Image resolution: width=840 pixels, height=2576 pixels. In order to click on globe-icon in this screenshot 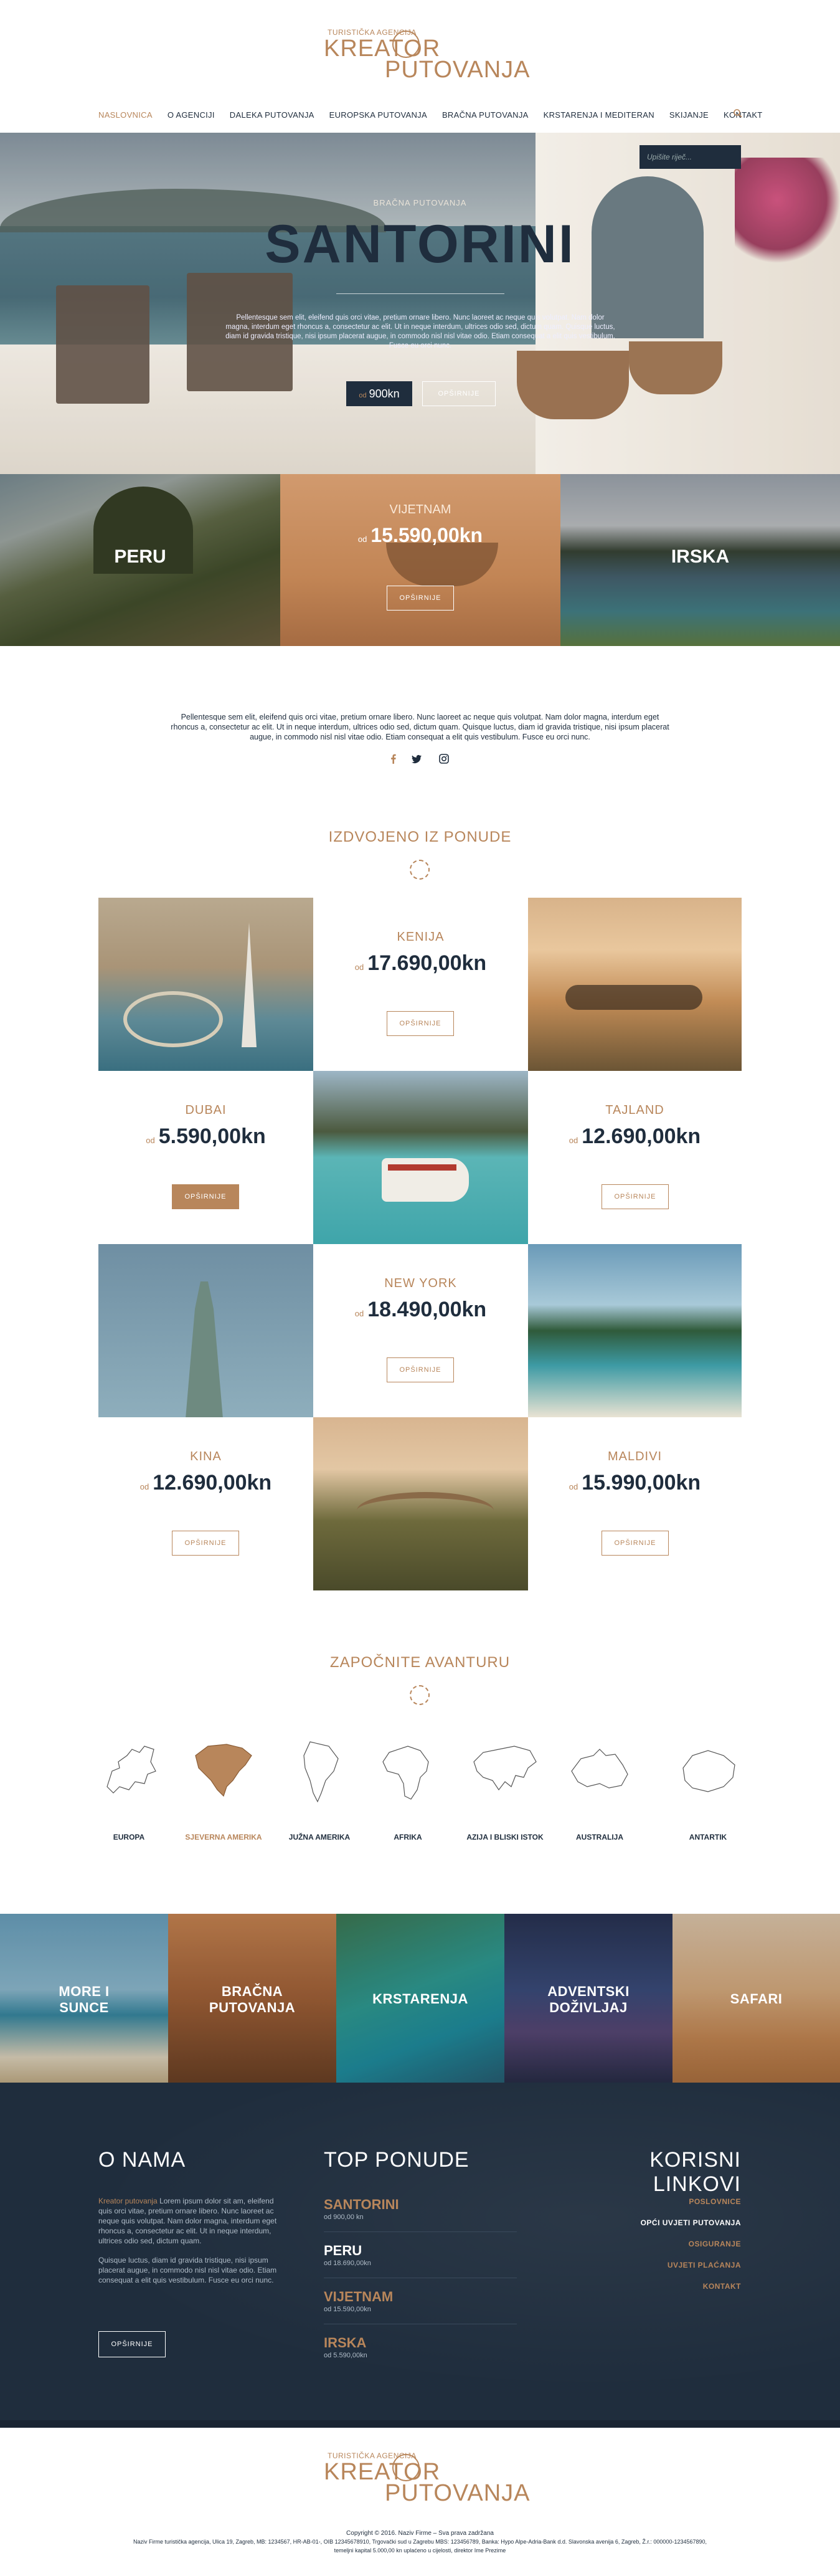, I will do `click(406, 2467)`.